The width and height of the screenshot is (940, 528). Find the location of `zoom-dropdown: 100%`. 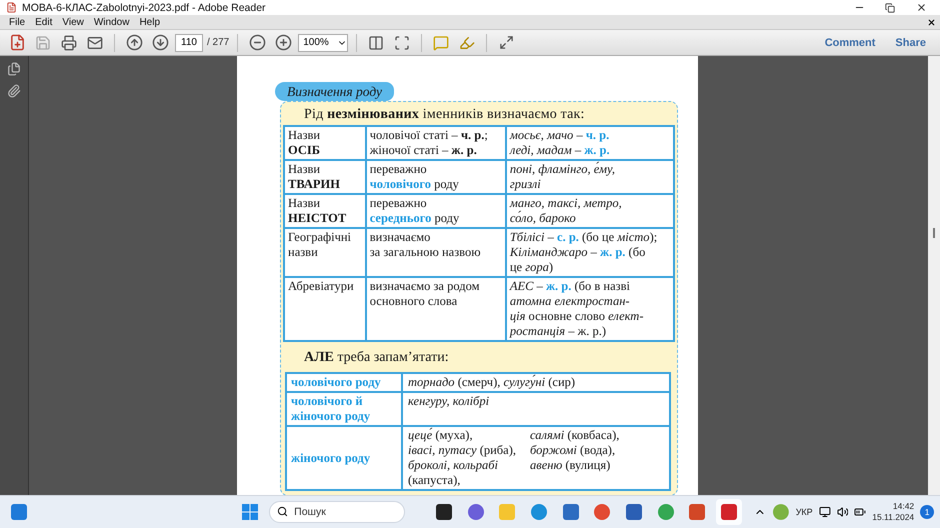

zoom-dropdown: 100% is located at coordinates (323, 43).